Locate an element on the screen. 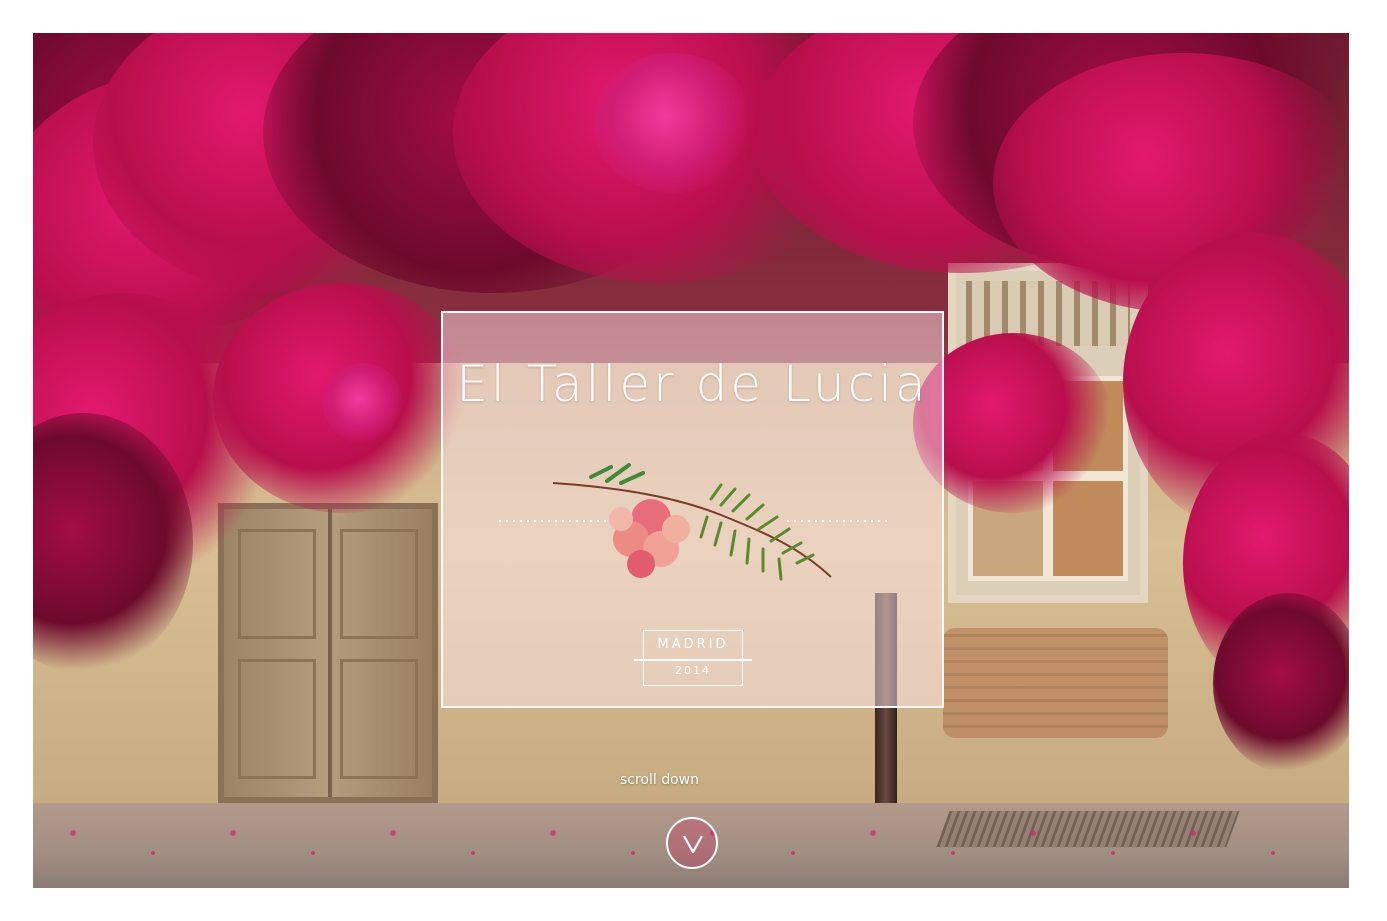 The width and height of the screenshot is (1387, 921). site-title: El Taller de Lucia is located at coordinates (692, 384).